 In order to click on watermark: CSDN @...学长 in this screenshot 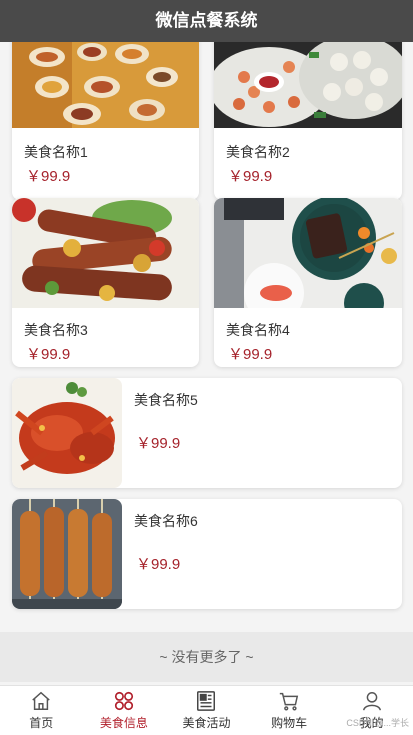, I will do `click(377, 723)`.